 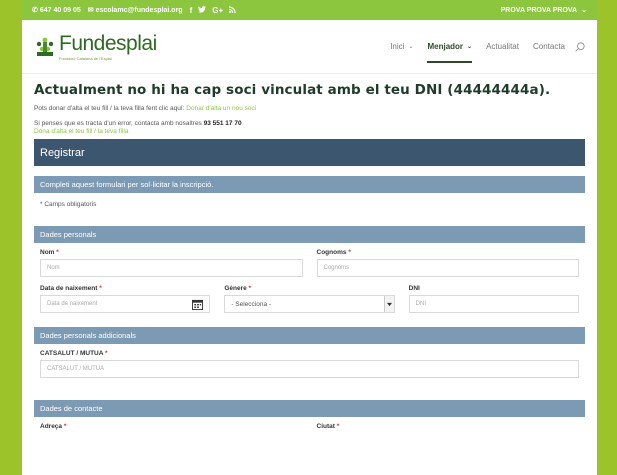 I want to click on catsalut-field-group: CATSALUT / MUTUA * CATSALUT / MUTUA, so click(x=309, y=364).